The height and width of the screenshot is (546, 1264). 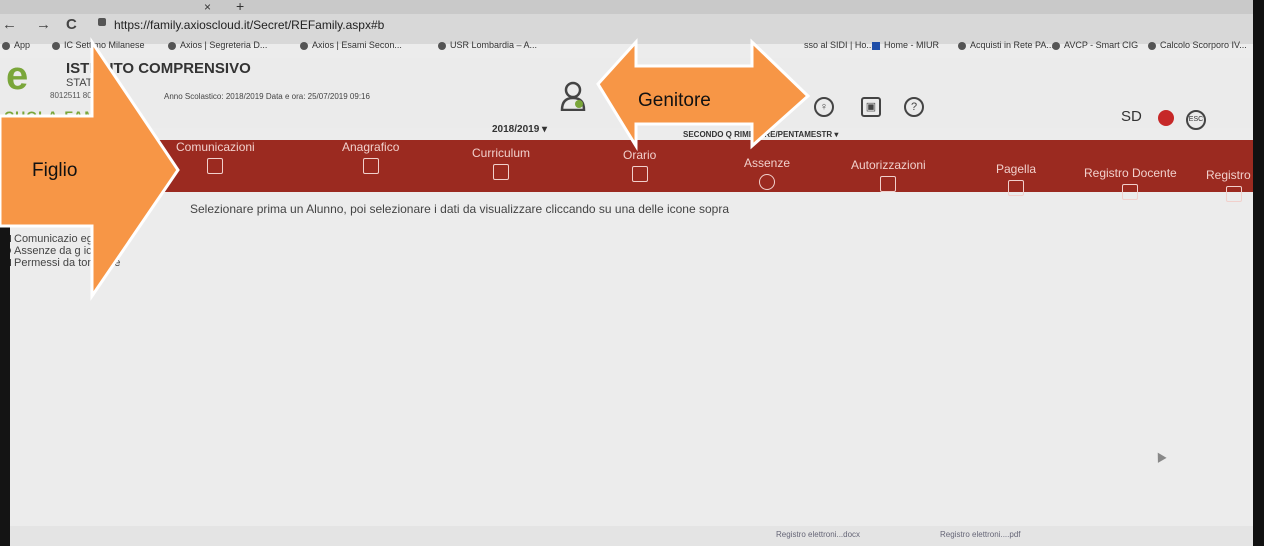 What do you see at coordinates (674, 100) in the screenshot?
I see `genitore-label: Genitore` at bounding box center [674, 100].